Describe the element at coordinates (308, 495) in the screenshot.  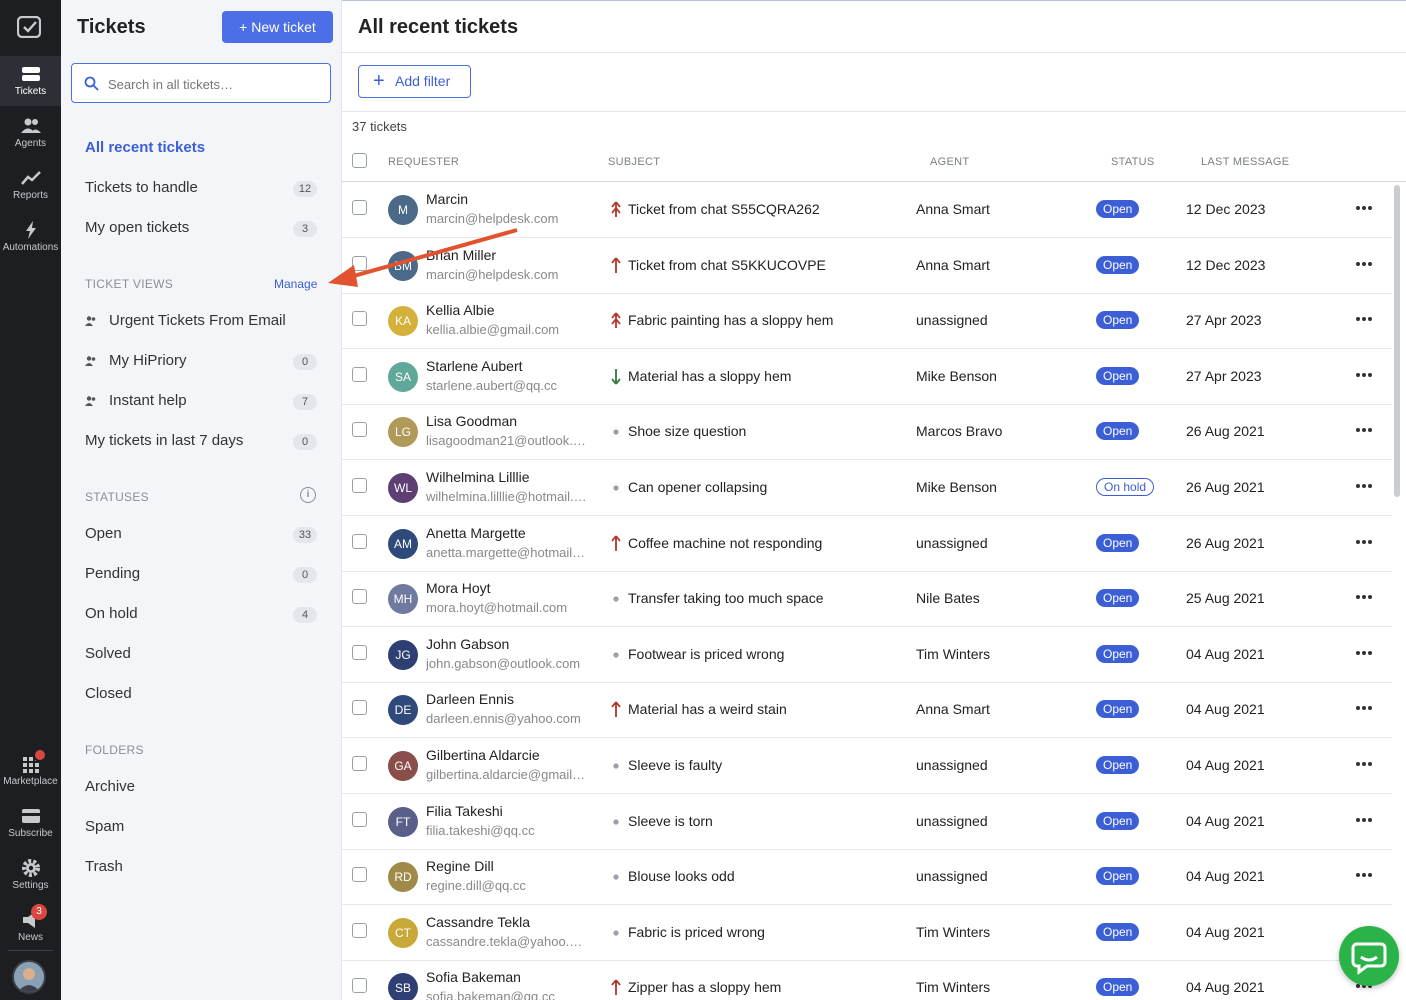
I see `info-icon: i` at that location.